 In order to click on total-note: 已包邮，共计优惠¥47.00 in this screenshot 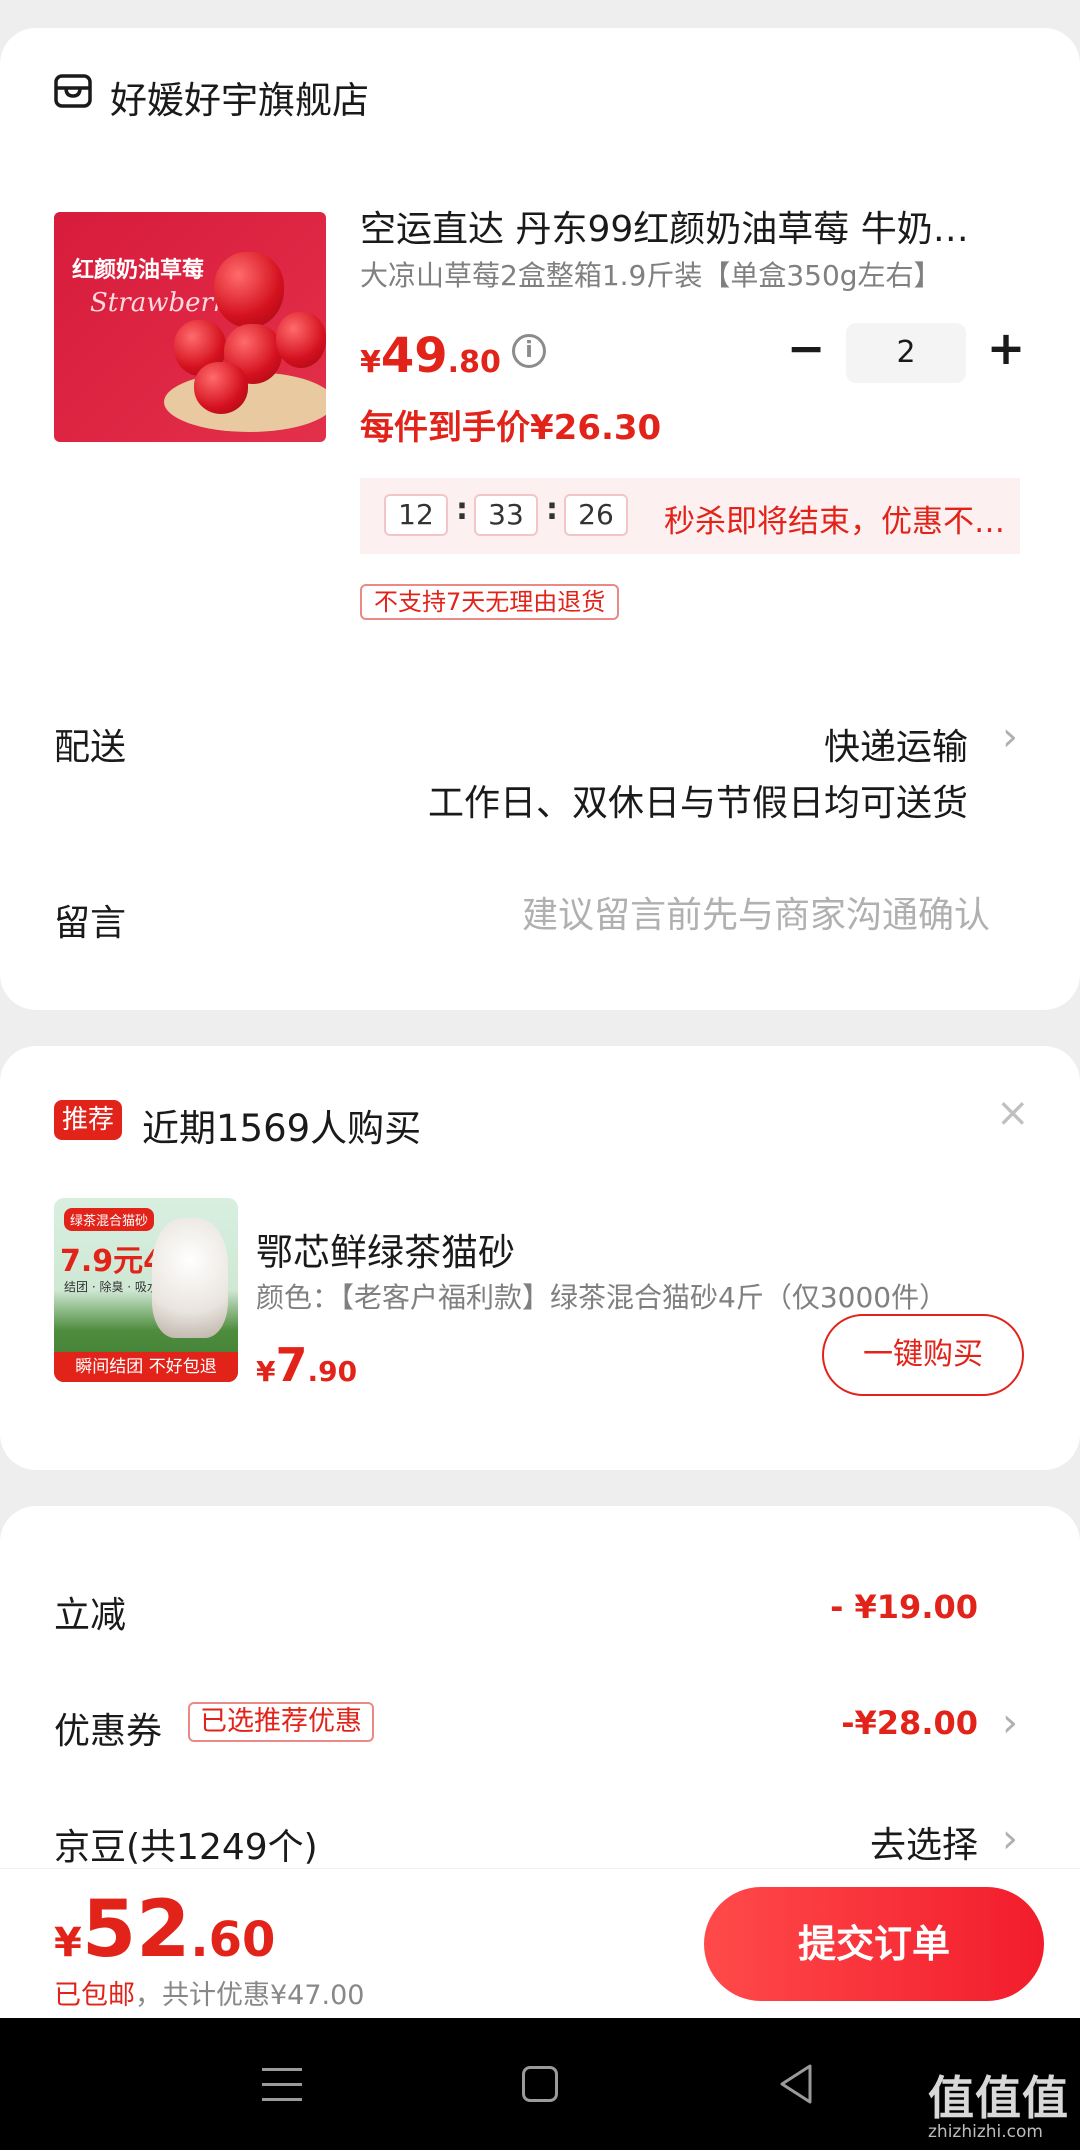, I will do `click(209, 1992)`.